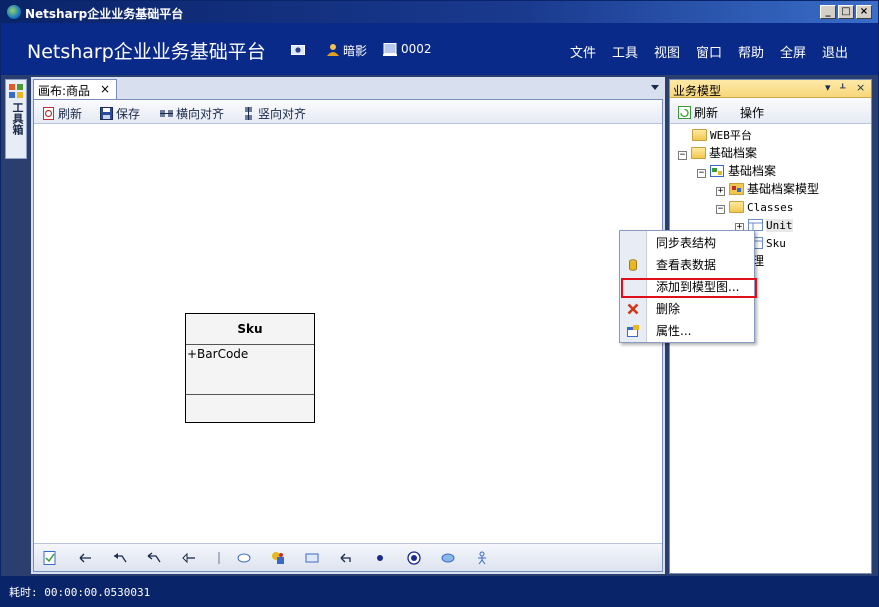  I want to click on menu-file: 文件, so click(583, 51).